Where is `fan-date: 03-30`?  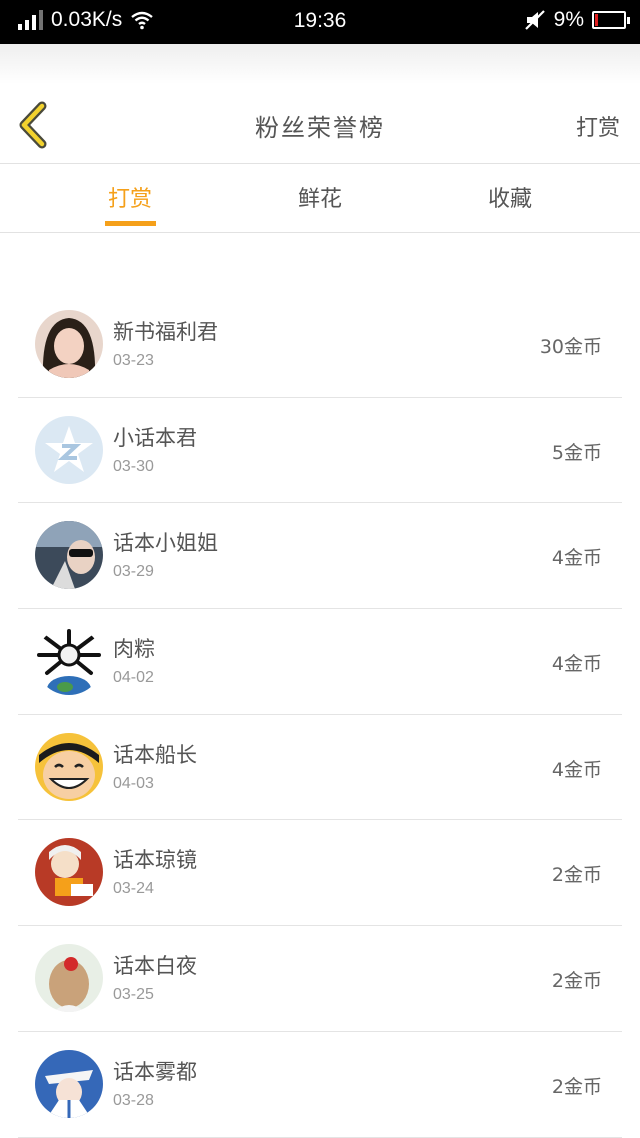 fan-date: 03-30 is located at coordinates (133, 466).